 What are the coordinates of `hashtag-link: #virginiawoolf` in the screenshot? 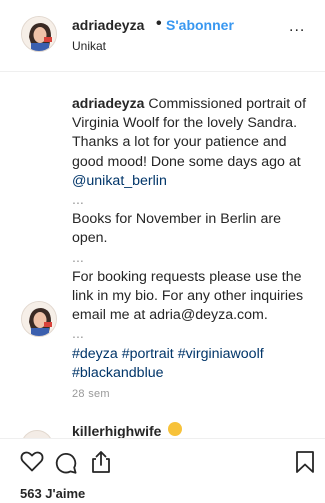 It's located at (221, 354).